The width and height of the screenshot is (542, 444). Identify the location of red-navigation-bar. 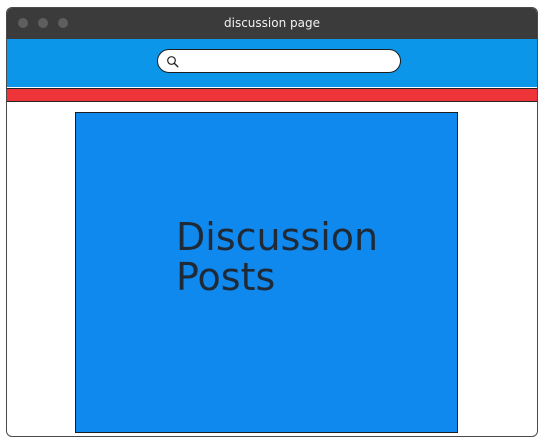
(272, 95).